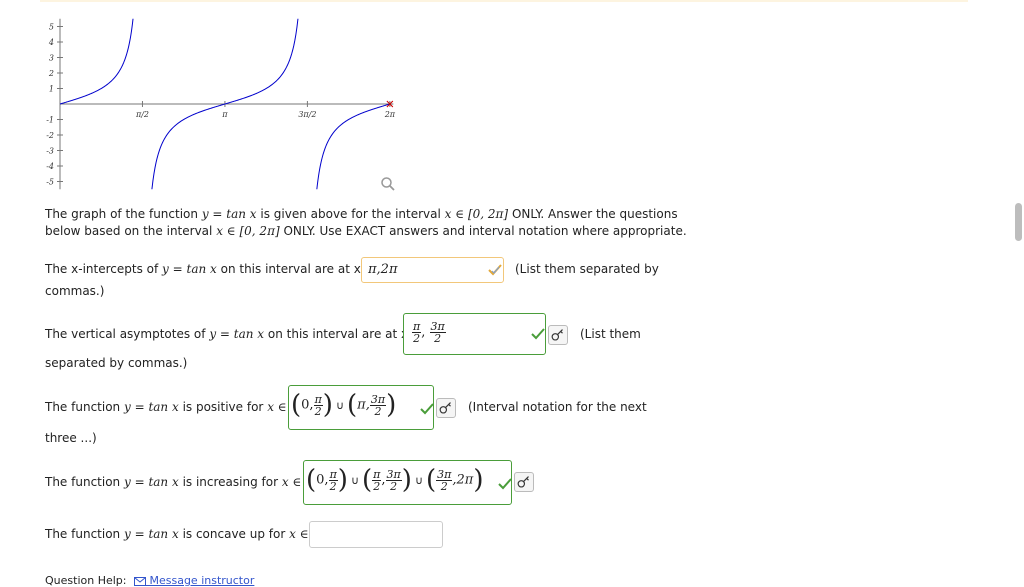 This screenshot has height=587, width=1024. What do you see at coordinates (383, 269) in the screenshot?
I see `q1-answer-value: π,2π` at bounding box center [383, 269].